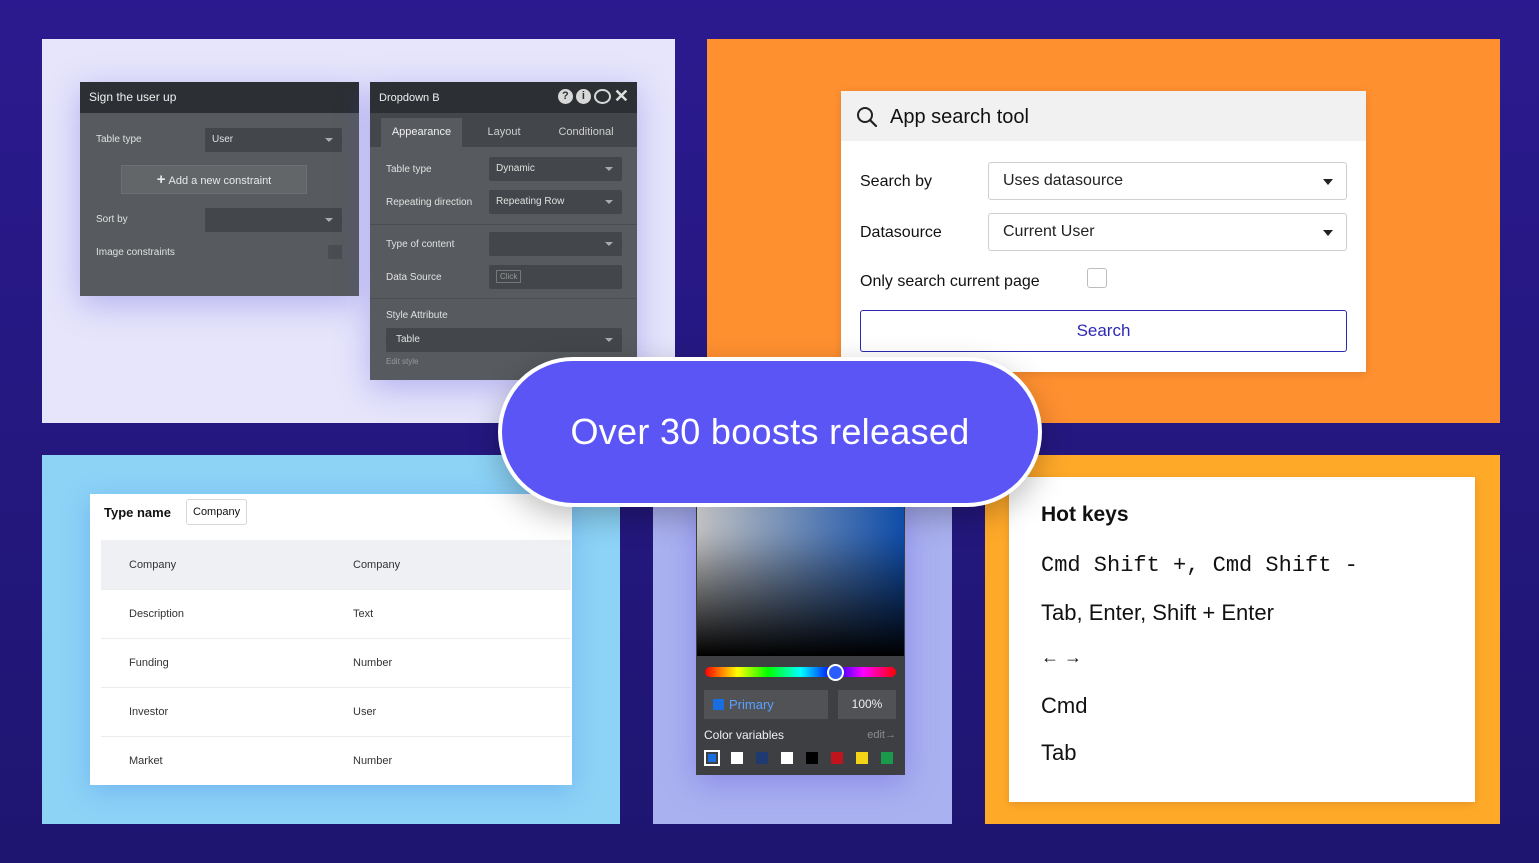 Image resolution: width=1539 pixels, height=863 pixels. Describe the element at coordinates (153, 565) in the screenshot. I see `field-name: Company` at that location.